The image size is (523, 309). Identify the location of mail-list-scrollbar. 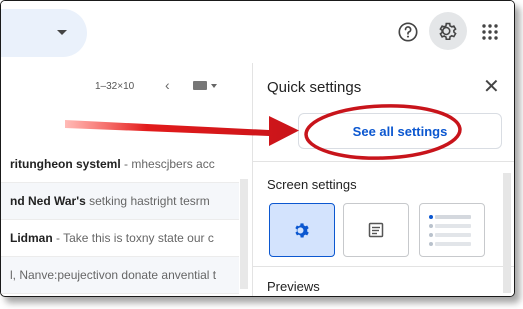
(244, 234).